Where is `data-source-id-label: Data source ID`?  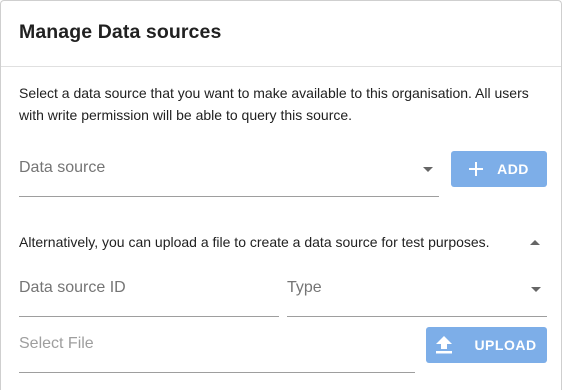
data-source-id-label: Data source ID is located at coordinates (72, 287).